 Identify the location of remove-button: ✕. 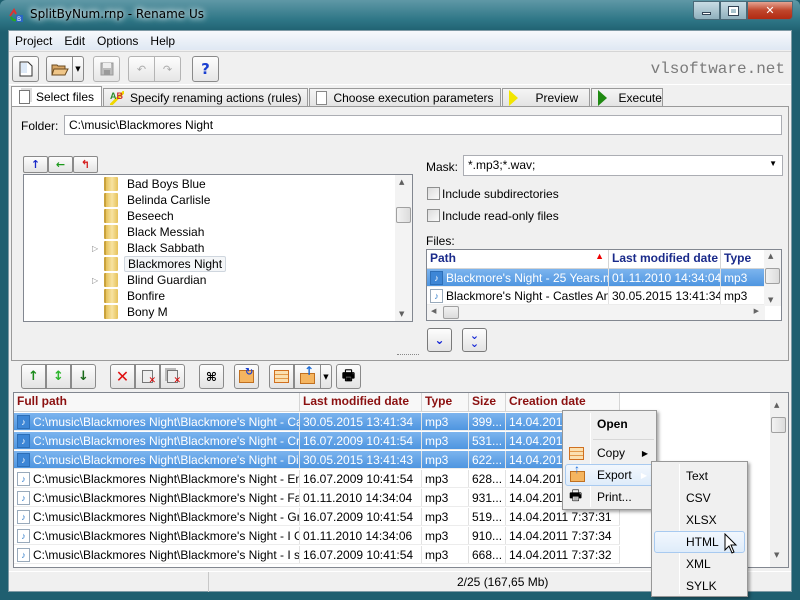
(122, 376).